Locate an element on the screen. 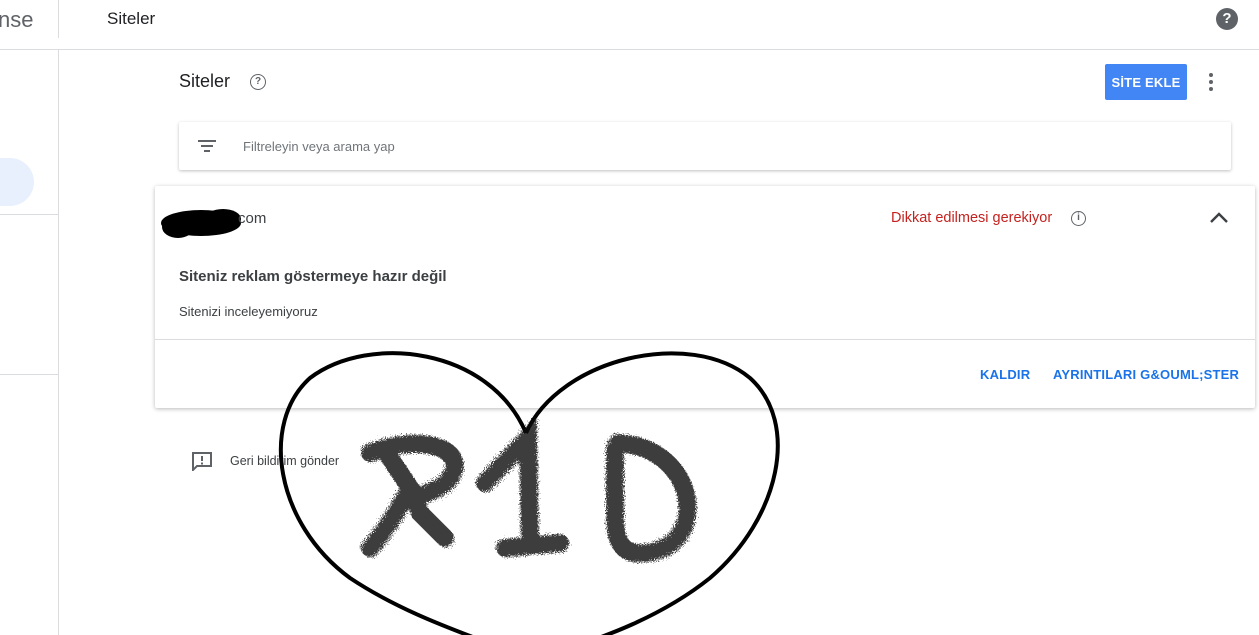 This screenshot has height=635, width=1259. redacted-domain-scribble is located at coordinates (201, 223).